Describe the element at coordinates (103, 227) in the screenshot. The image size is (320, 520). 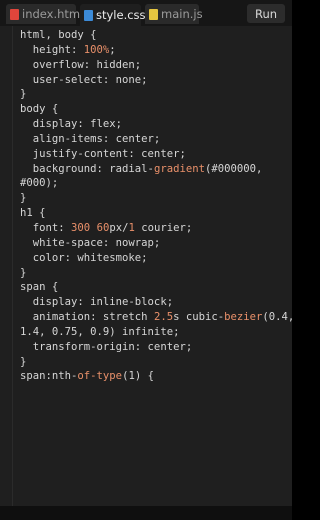
I see `code-token: 60` at that location.